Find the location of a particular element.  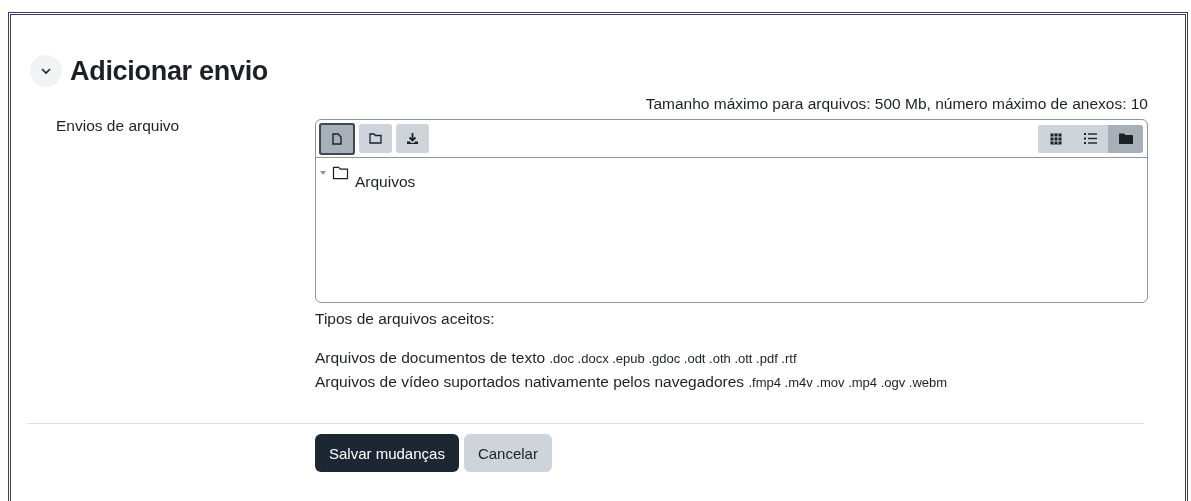

field-label: Envios de arquivo is located at coordinates (118, 125).